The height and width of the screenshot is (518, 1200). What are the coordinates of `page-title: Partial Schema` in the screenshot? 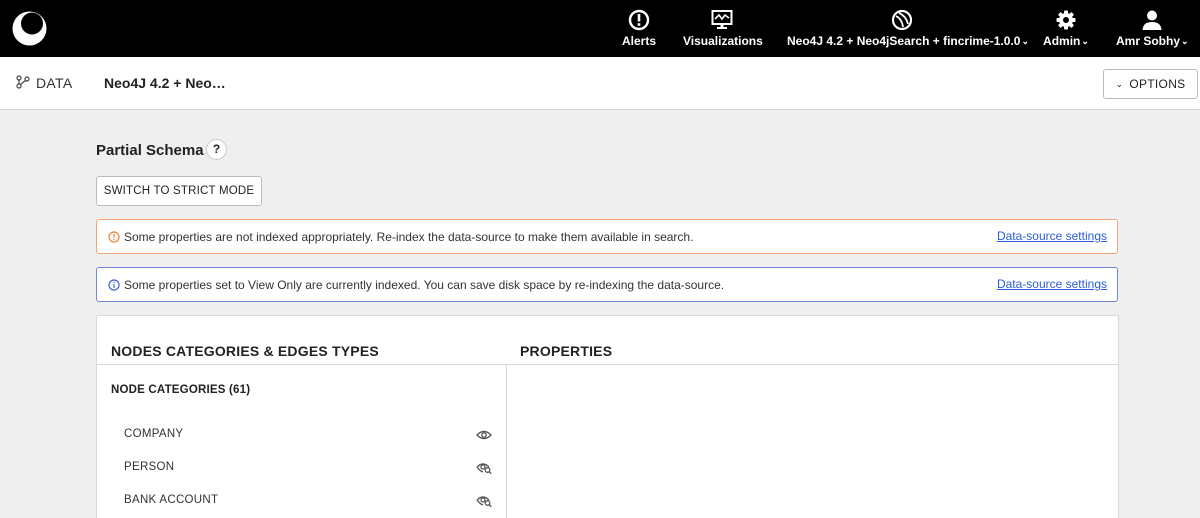 It's located at (150, 150).